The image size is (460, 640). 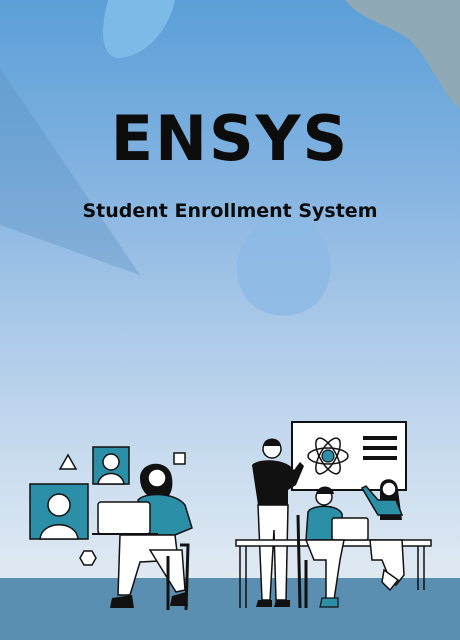 I want to click on video-call-frame-small, so click(x=111, y=465).